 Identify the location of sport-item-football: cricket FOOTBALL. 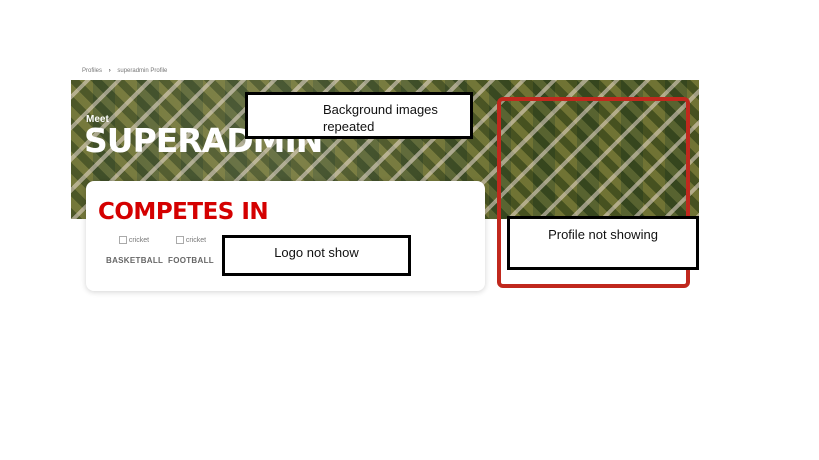
(191, 250).